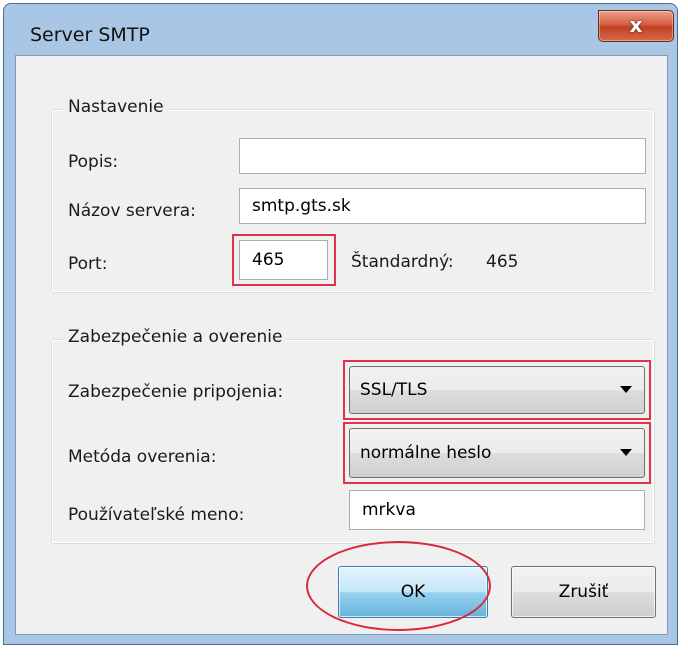 The image size is (688, 658). I want to click on username-label: Používateľské meno:, so click(156, 515).